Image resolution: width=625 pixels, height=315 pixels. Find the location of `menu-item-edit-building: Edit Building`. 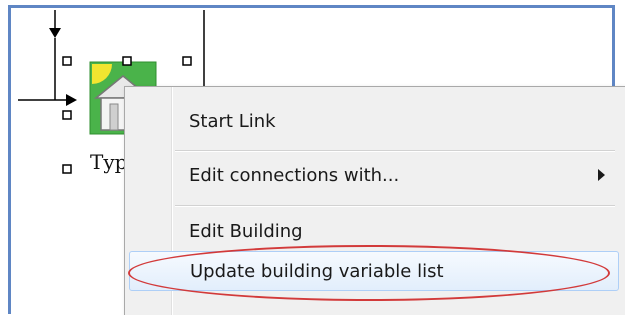

menu-item-edit-building: Edit Building is located at coordinates (374, 231).